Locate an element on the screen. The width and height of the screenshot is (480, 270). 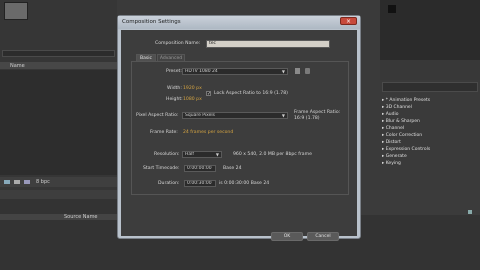
resolution-value: Half is located at coordinates (189, 154).